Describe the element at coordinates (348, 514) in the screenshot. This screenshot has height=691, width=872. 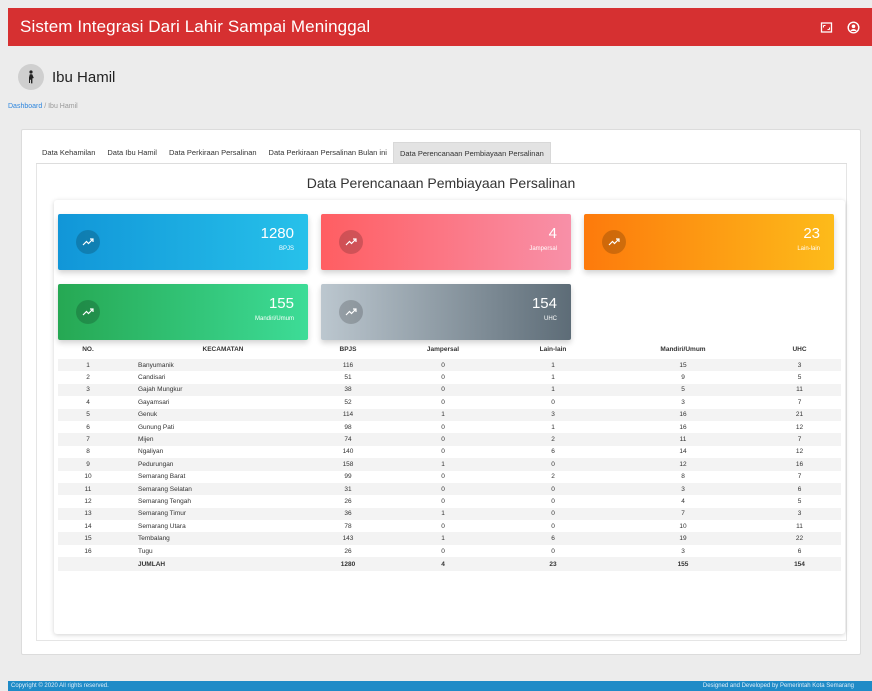
I see `table-cell: 36` at that location.